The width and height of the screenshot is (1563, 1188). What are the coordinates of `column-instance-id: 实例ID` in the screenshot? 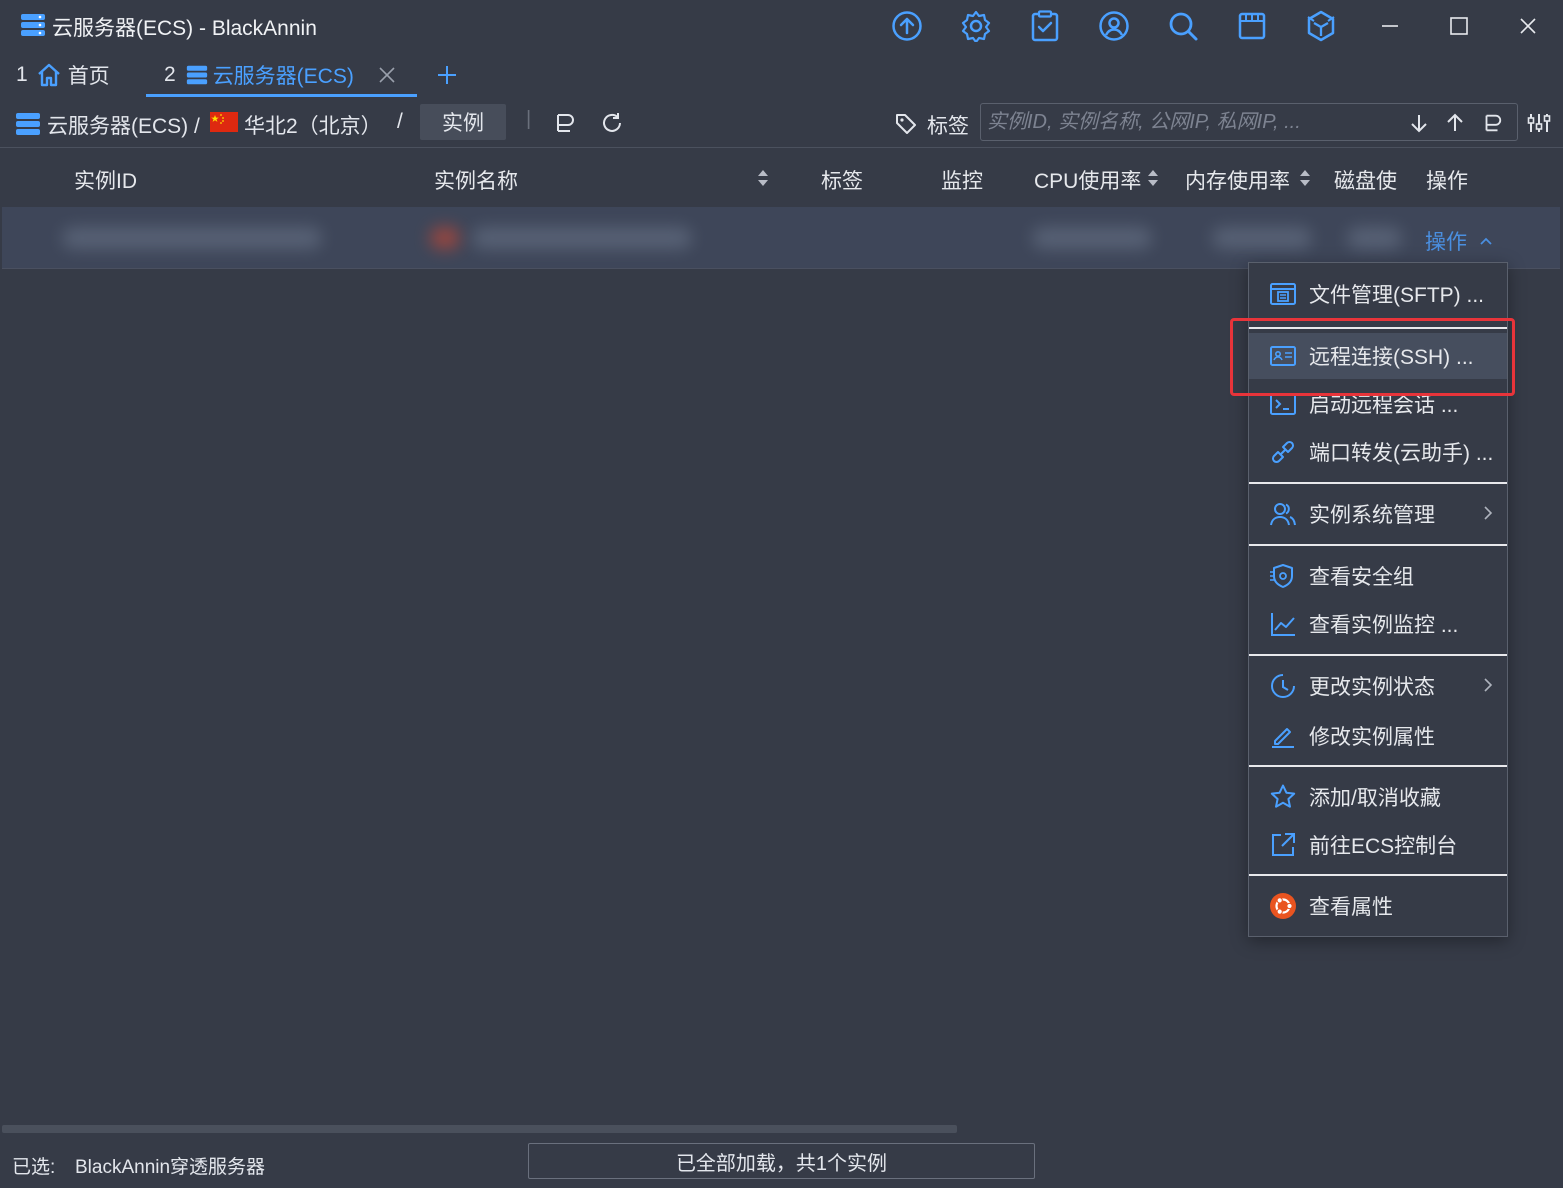 It's located at (105, 180).